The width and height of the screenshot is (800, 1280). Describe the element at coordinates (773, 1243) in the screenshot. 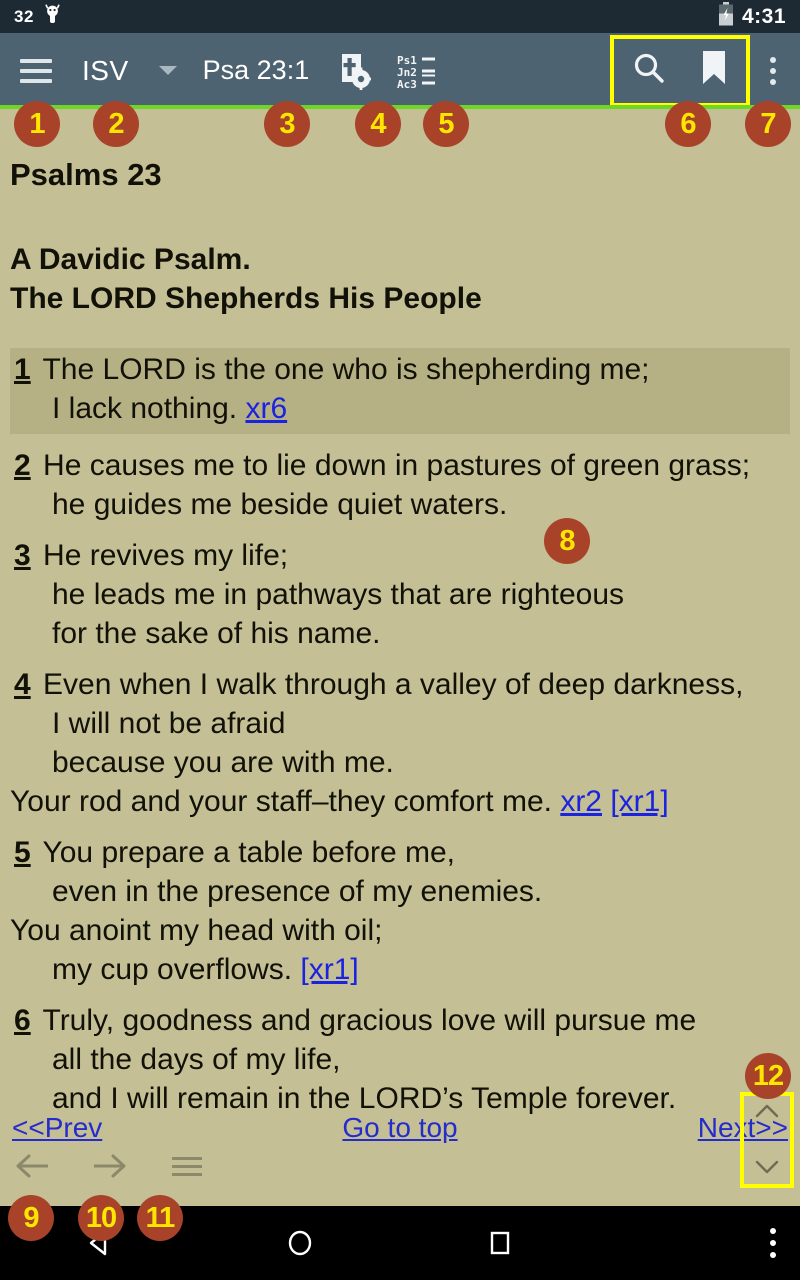

I see `nav-overflow-menu-icon` at that location.